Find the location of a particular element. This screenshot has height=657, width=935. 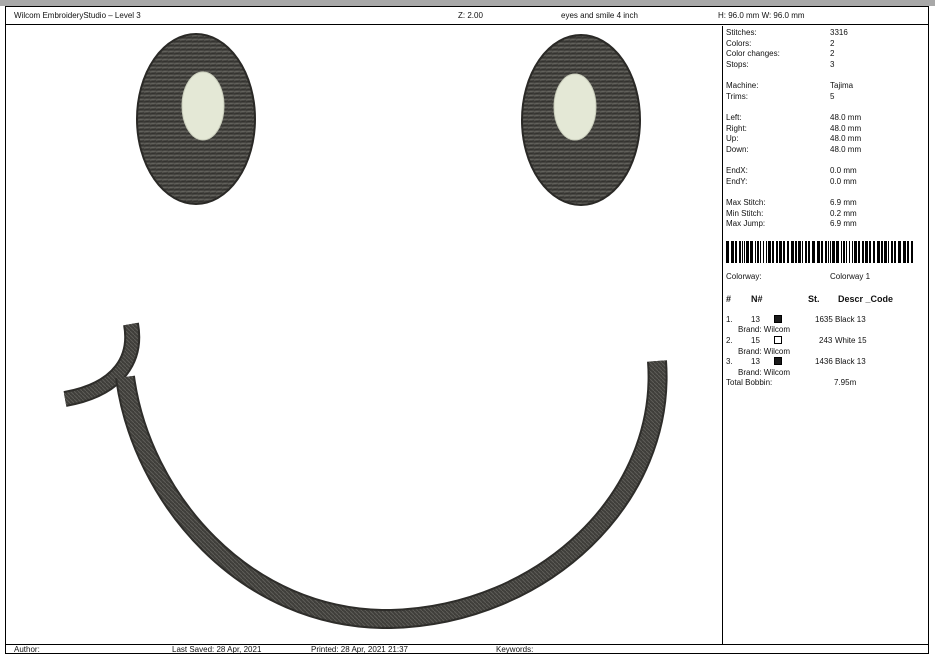

color-row-3-brand: Brand: Wilcom is located at coordinates (764, 373).